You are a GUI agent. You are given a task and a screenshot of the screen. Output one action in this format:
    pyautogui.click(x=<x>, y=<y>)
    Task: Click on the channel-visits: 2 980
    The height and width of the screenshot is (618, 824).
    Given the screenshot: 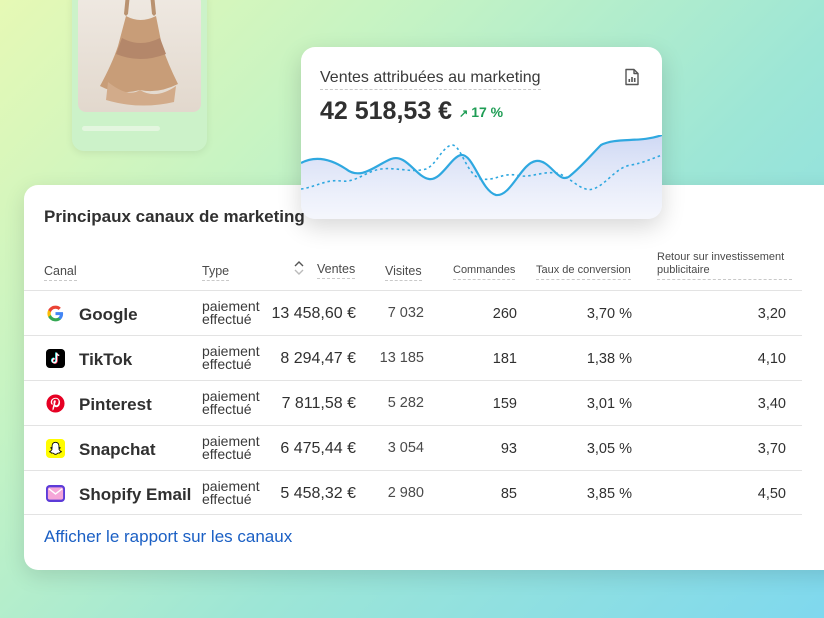 What is the action you would take?
    pyautogui.click(x=405, y=493)
    